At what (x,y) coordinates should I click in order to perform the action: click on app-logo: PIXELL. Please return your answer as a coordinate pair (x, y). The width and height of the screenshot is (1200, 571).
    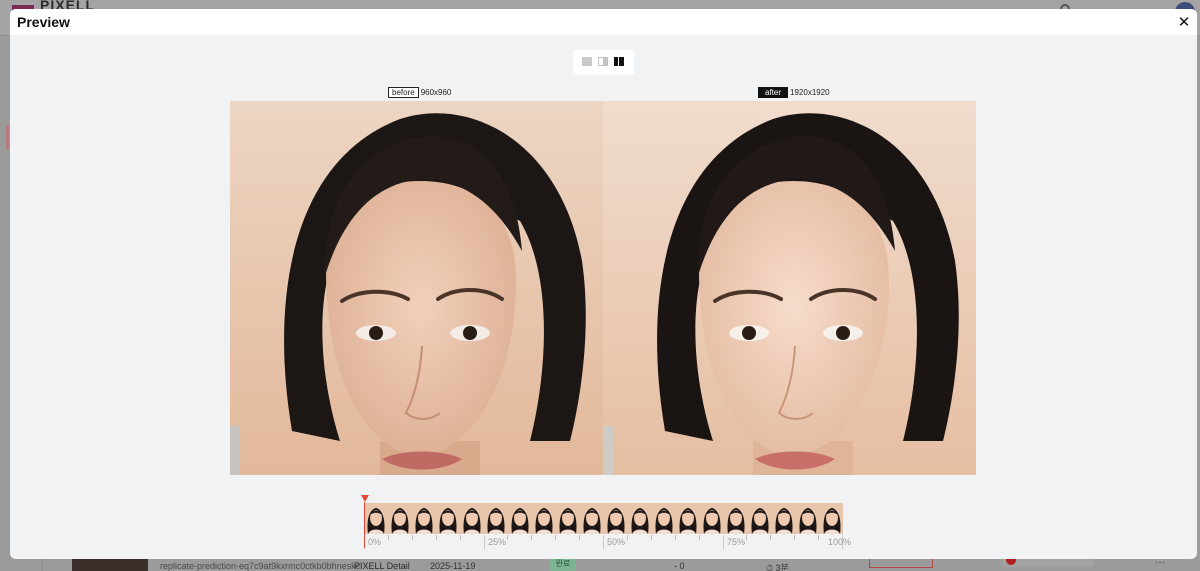
    Looking at the image, I should click on (68, 4).